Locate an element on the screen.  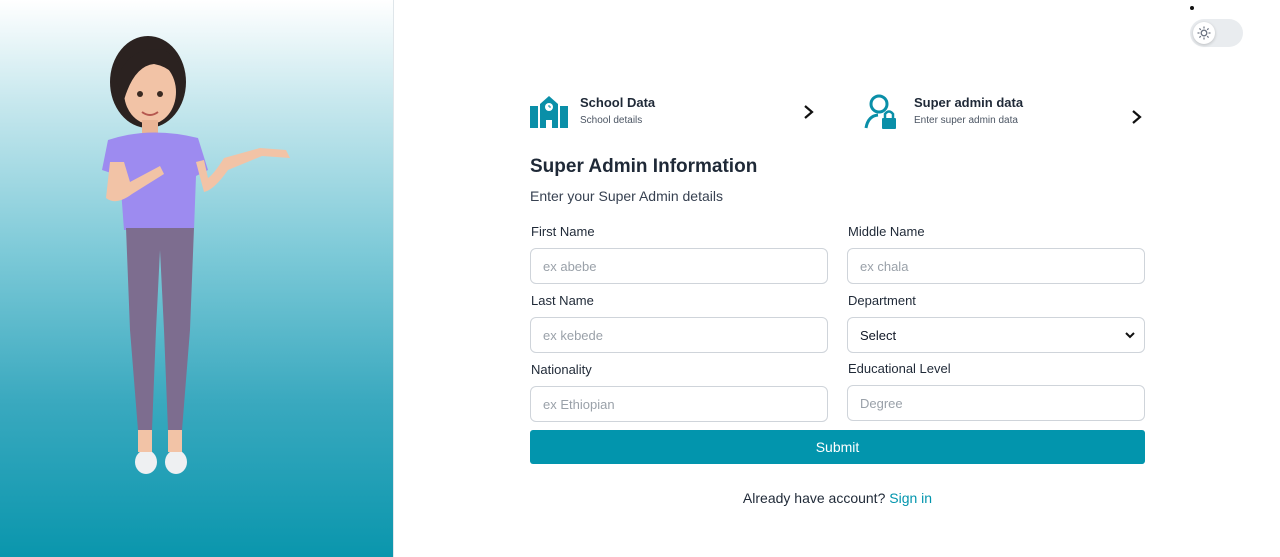
step-school-data: School Data School details is located at coordinates (592, 112).